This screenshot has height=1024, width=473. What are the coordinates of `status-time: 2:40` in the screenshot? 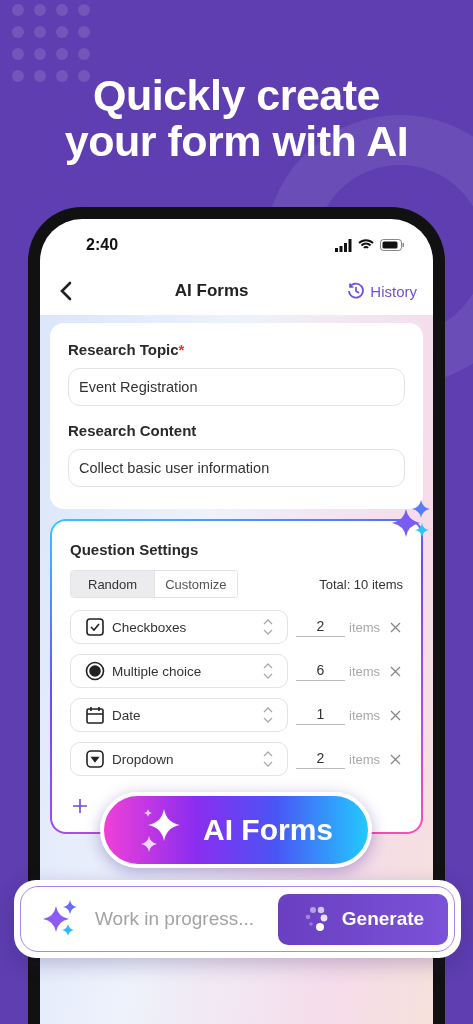 It's located at (102, 245).